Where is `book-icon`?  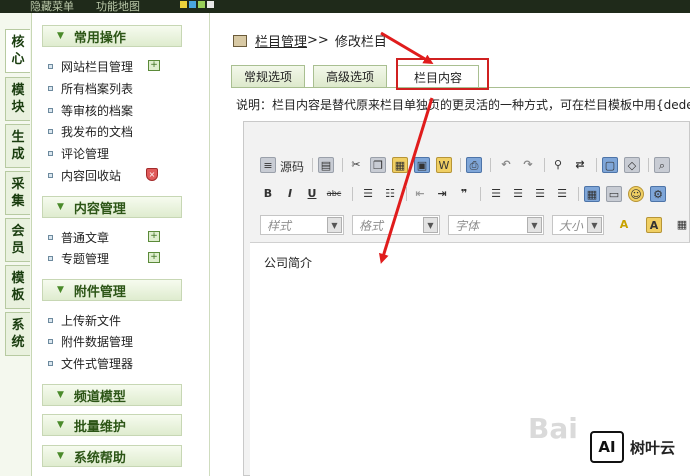 book-icon is located at coordinates (240, 40).